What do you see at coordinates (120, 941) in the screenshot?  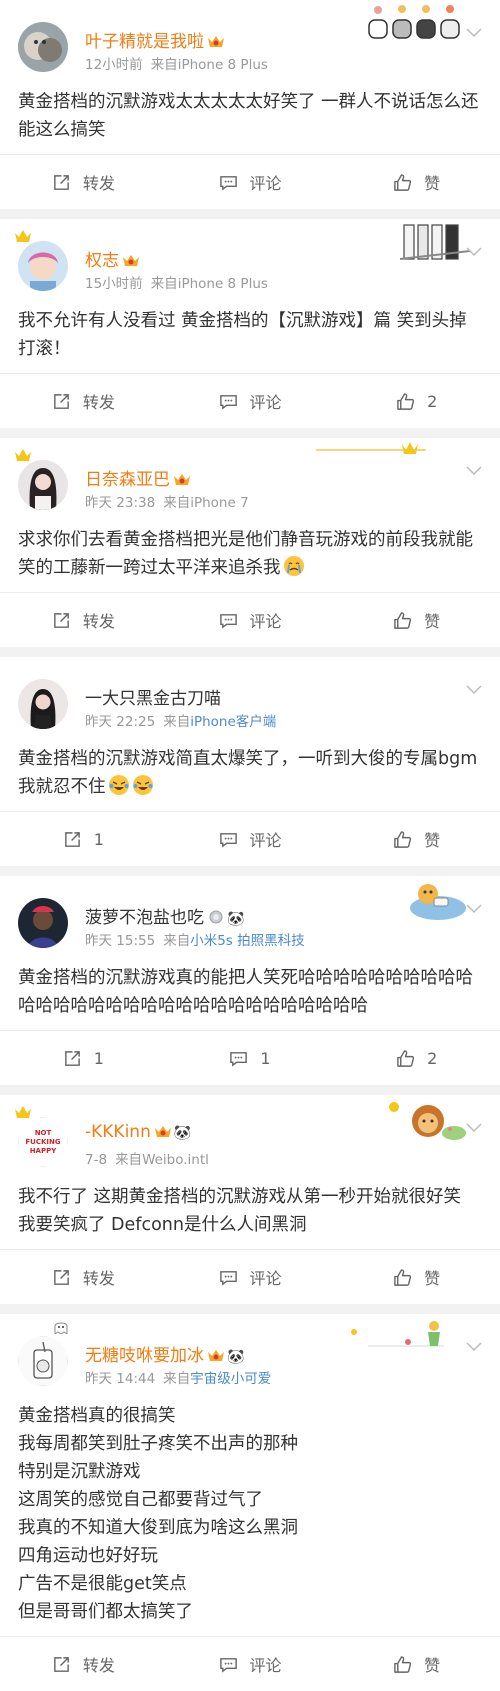 I see `post-time: 昨天 15:55` at bounding box center [120, 941].